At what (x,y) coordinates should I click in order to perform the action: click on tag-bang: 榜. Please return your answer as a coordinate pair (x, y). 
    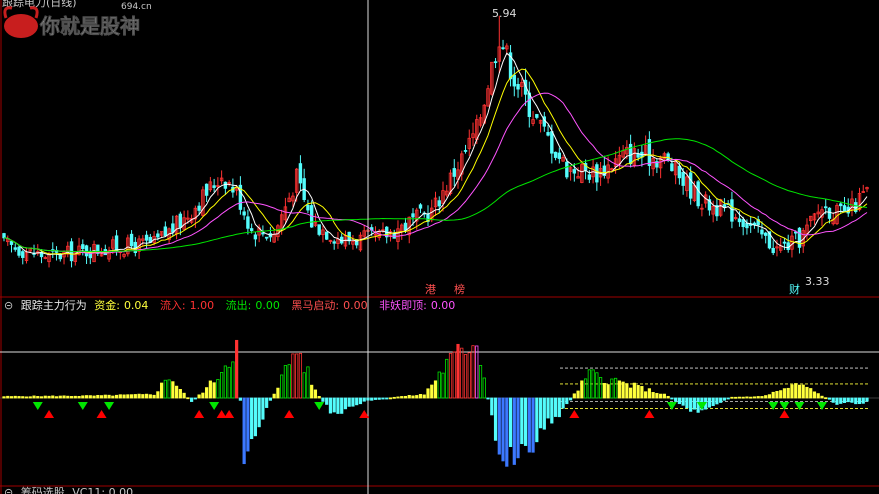
    Looking at the image, I should click on (459, 289).